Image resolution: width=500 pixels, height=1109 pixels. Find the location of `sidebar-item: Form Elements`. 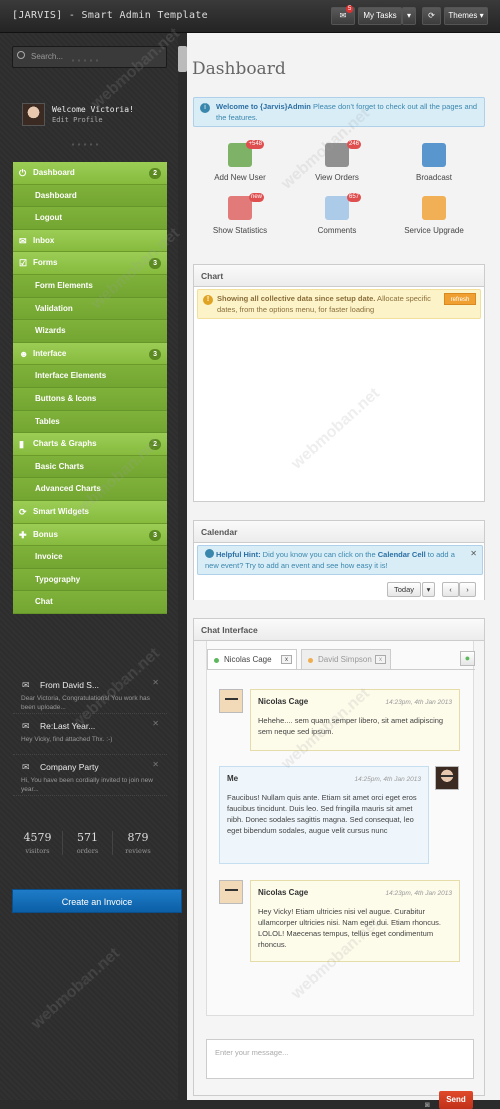

sidebar-item: Form Elements is located at coordinates (90, 286).